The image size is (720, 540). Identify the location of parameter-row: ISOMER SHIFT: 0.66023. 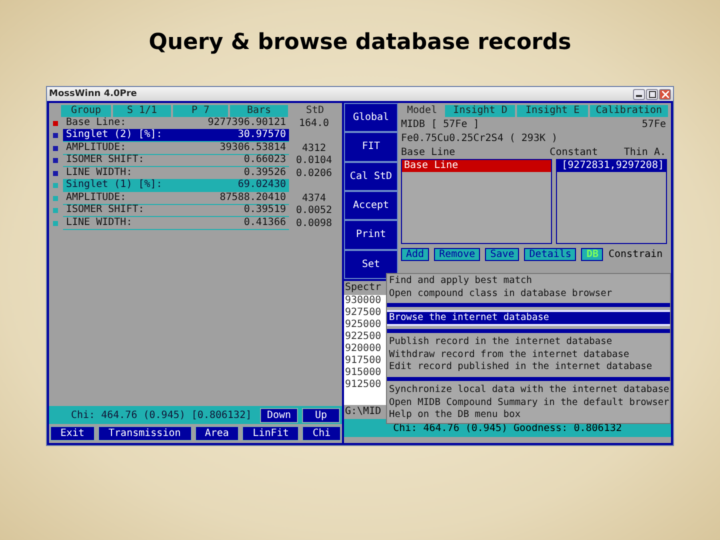
(176, 161).